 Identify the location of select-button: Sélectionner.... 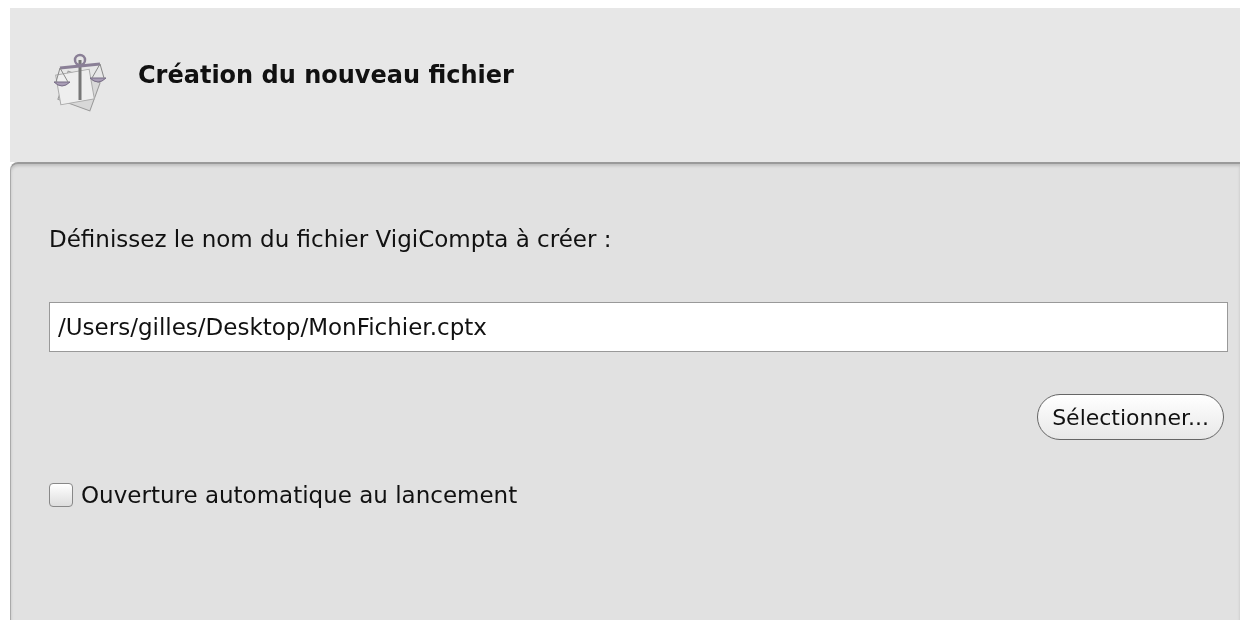
(1130, 417).